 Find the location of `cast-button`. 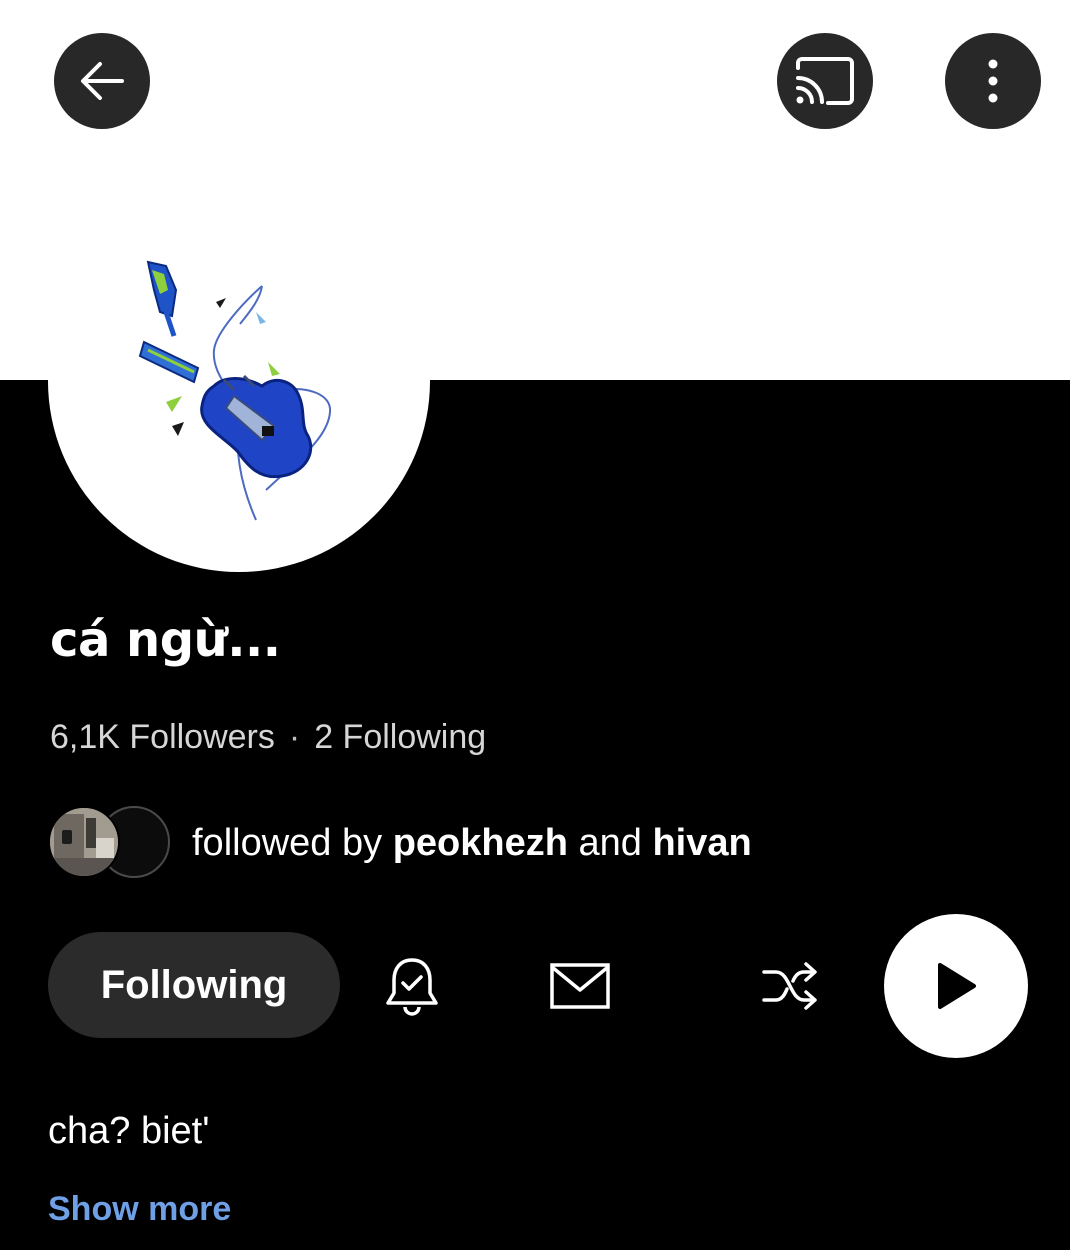

cast-button is located at coordinates (825, 81).